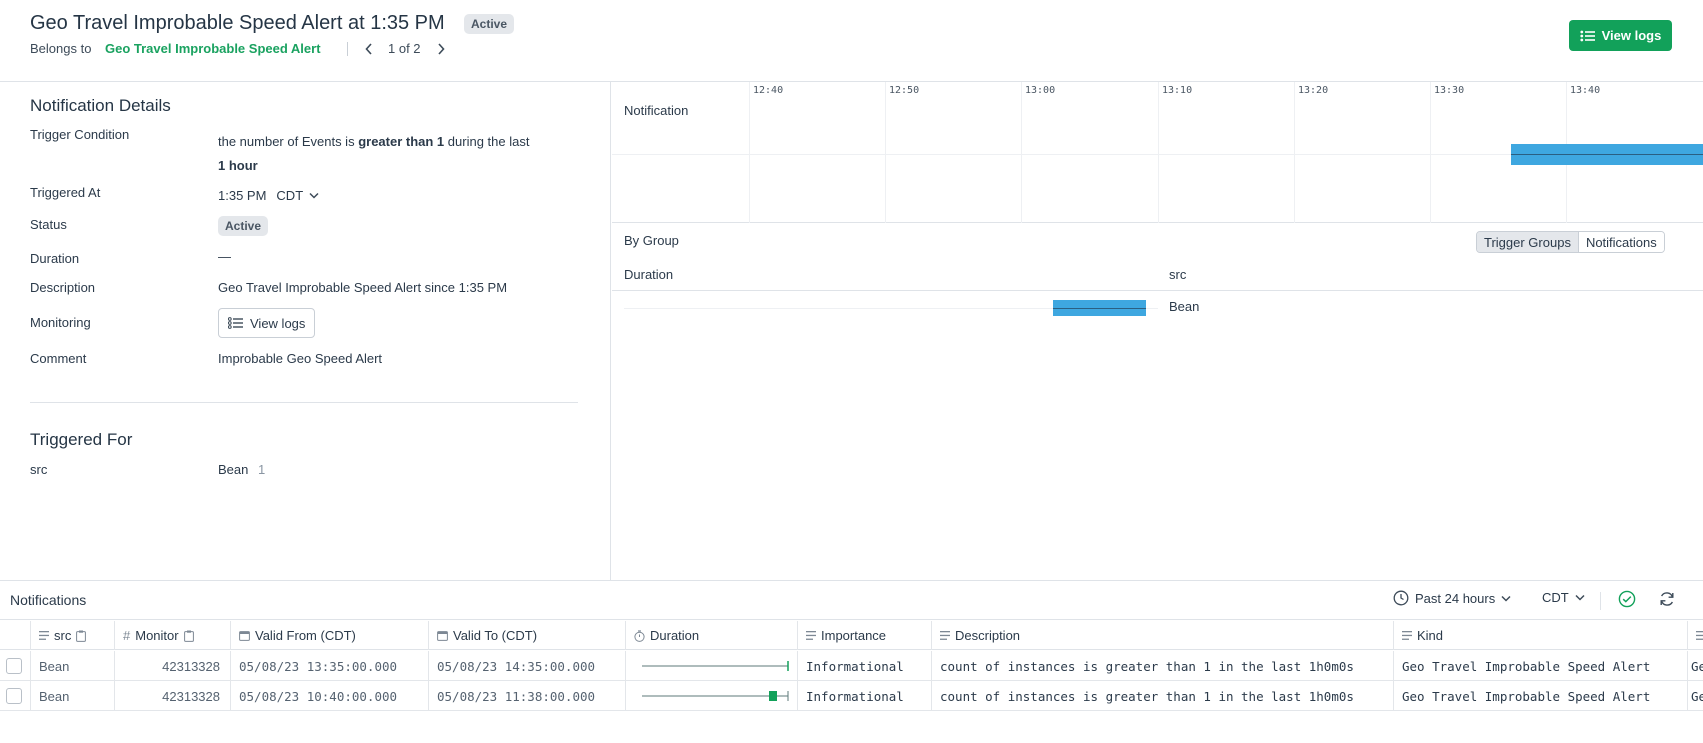 This screenshot has height=743, width=1703. I want to click on pager-text: 1 of 2, so click(404, 48).